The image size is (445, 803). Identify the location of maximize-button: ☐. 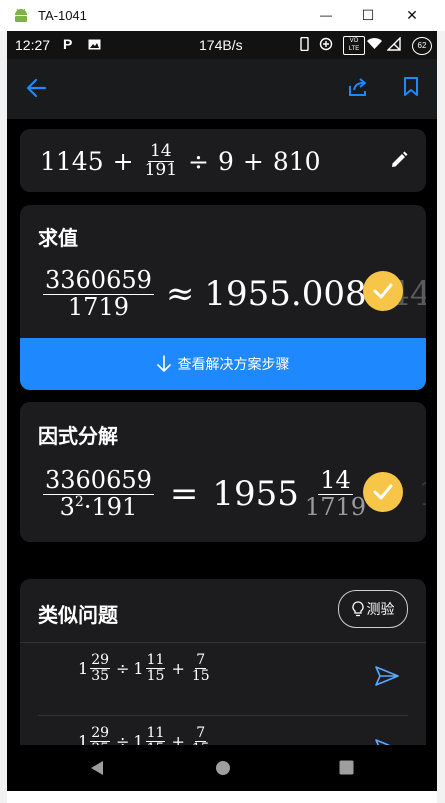
(368, 15).